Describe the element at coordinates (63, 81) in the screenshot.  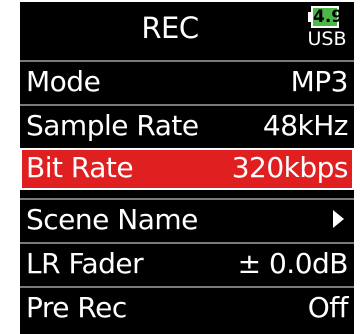
I see `menu-item-label: Mode` at that location.